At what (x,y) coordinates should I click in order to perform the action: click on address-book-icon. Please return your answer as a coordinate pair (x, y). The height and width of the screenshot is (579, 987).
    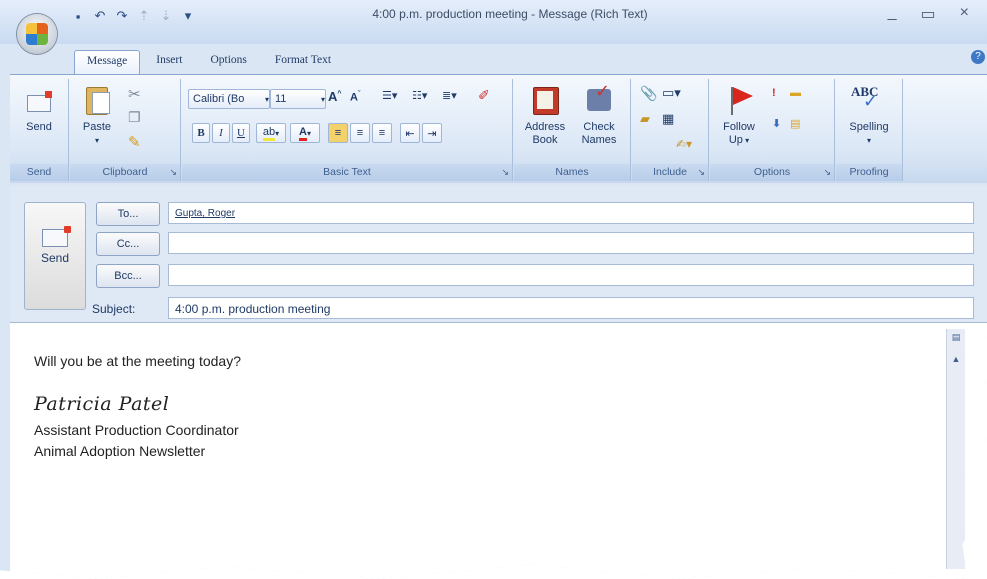
    Looking at the image, I should click on (545, 100).